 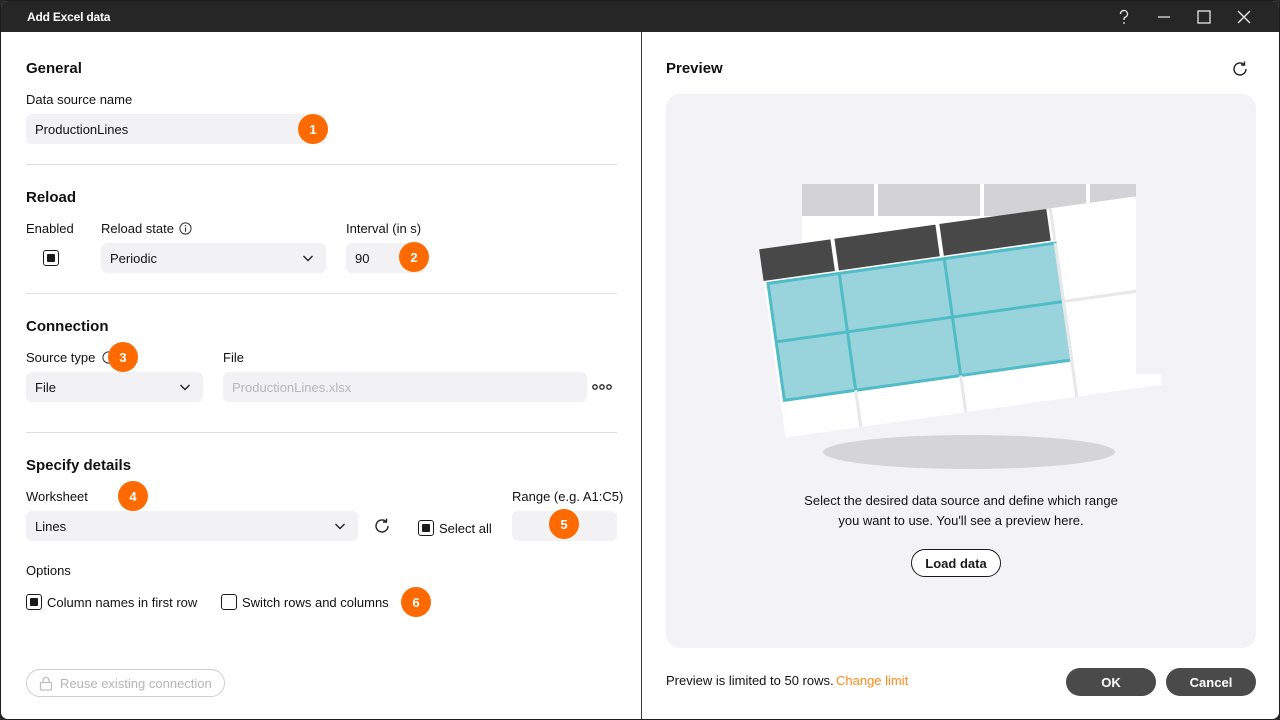 I want to click on help-icon, so click(x=1124, y=16).